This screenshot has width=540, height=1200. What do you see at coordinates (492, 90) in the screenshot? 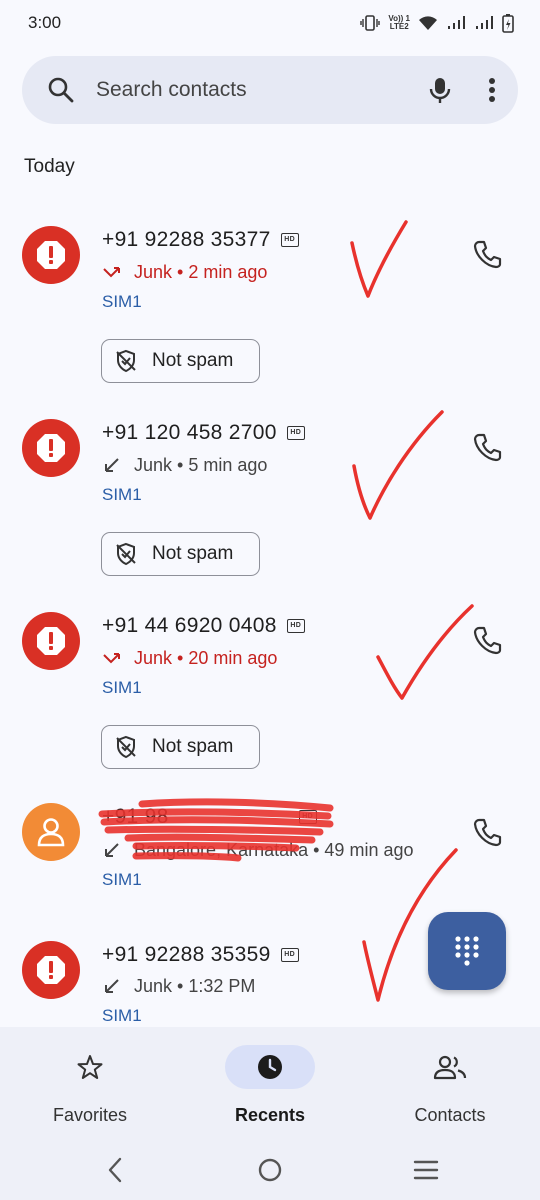
I see `more-options-icon` at bounding box center [492, 90].